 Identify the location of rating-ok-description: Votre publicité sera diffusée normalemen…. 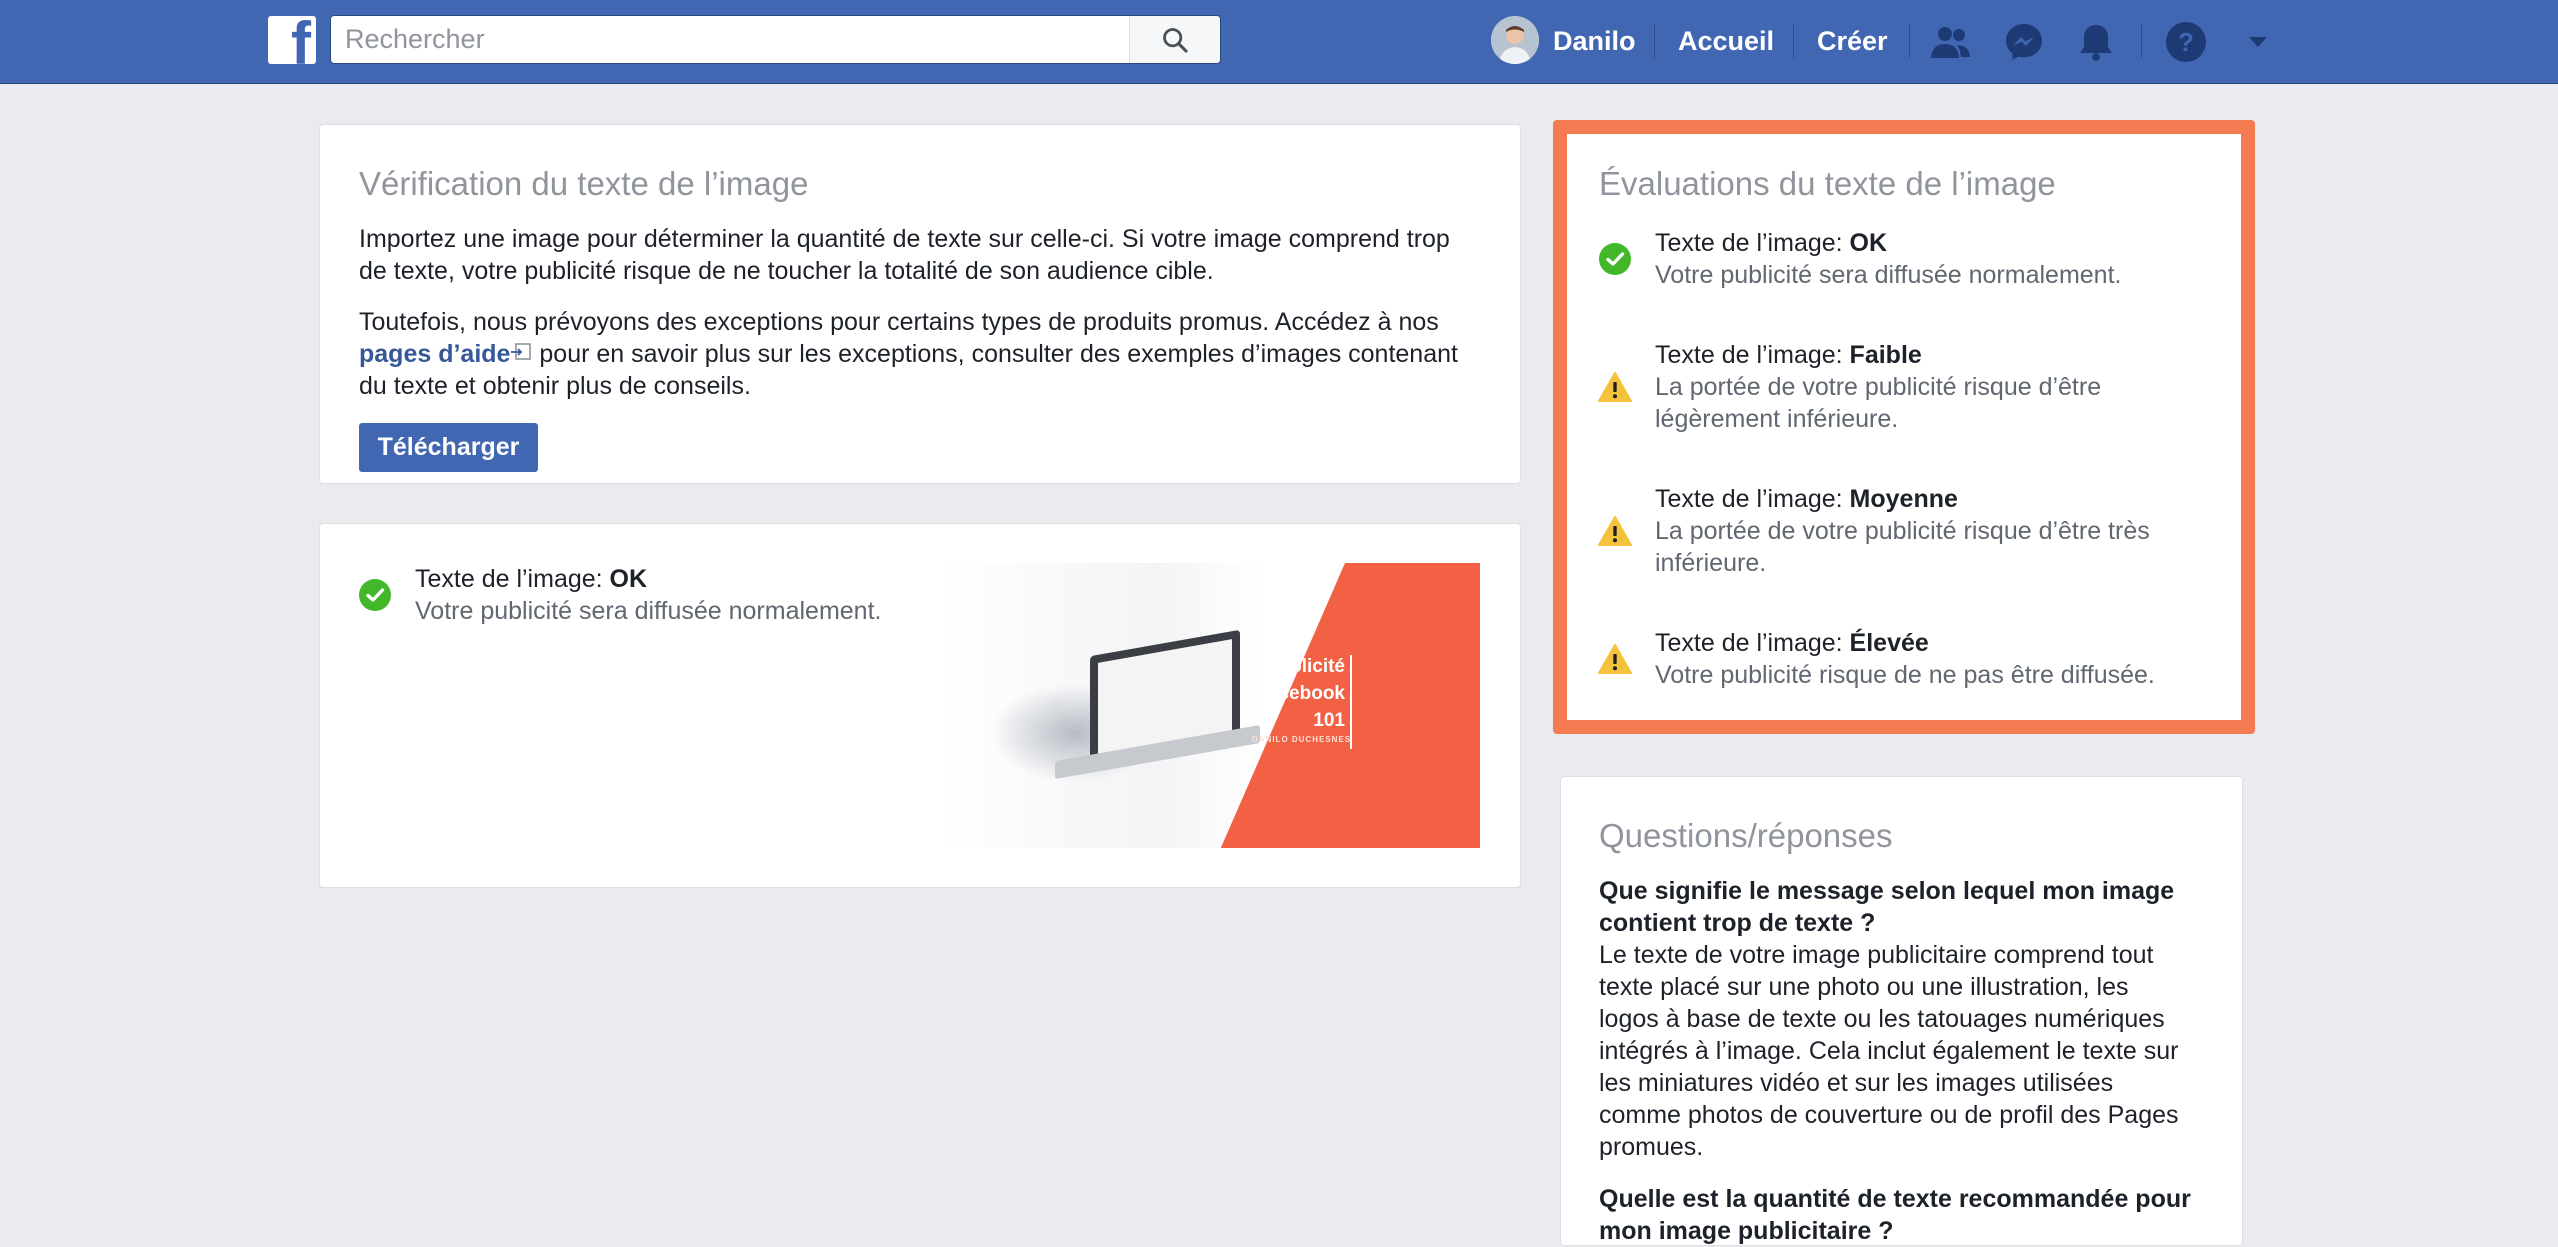
(1888, 275).